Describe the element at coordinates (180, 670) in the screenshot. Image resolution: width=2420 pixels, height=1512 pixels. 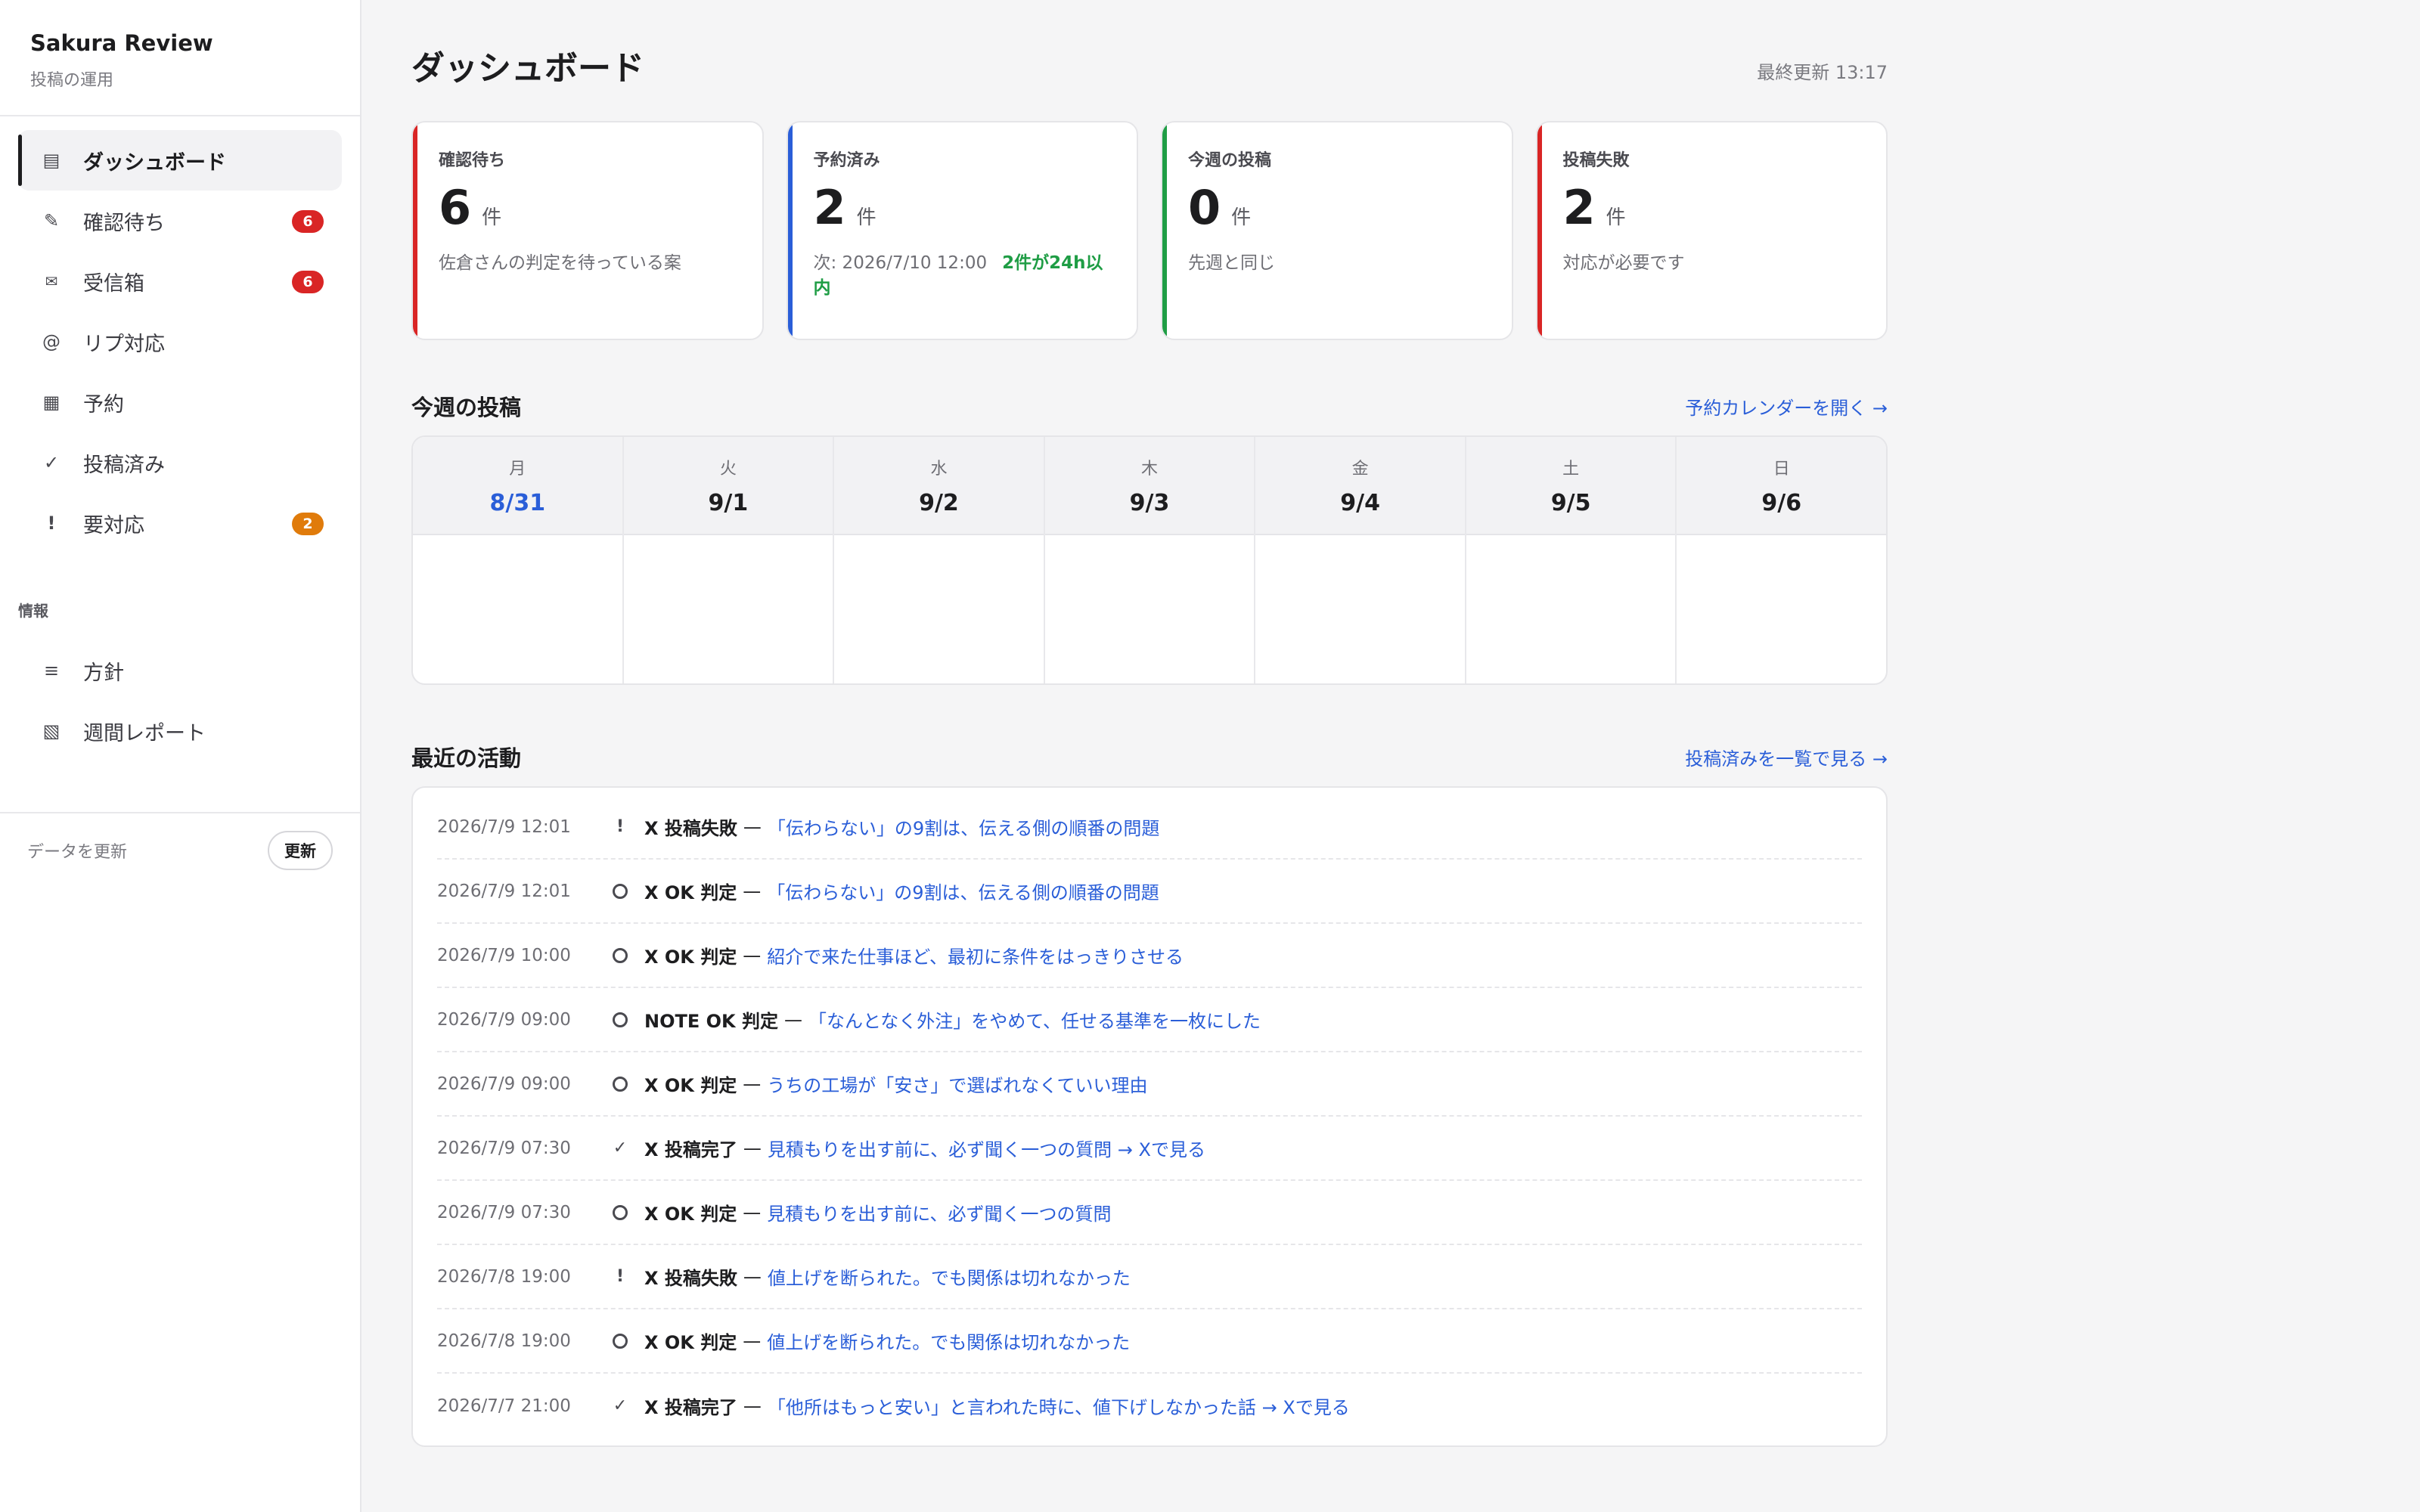
I see `sidebar-item-policy: ≡ 方針` at that location.